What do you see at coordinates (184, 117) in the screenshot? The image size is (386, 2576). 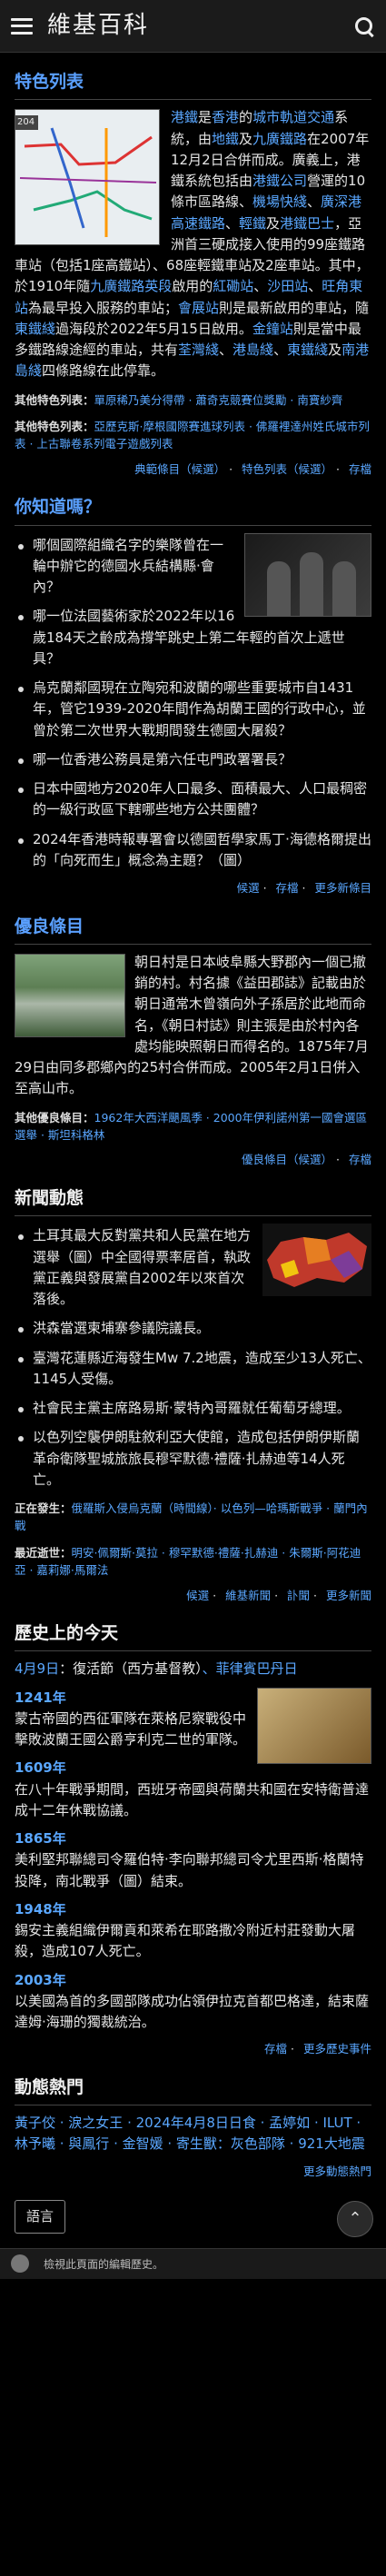 I see `link-mtr: 港鐵` at bounding box center [184, 117].